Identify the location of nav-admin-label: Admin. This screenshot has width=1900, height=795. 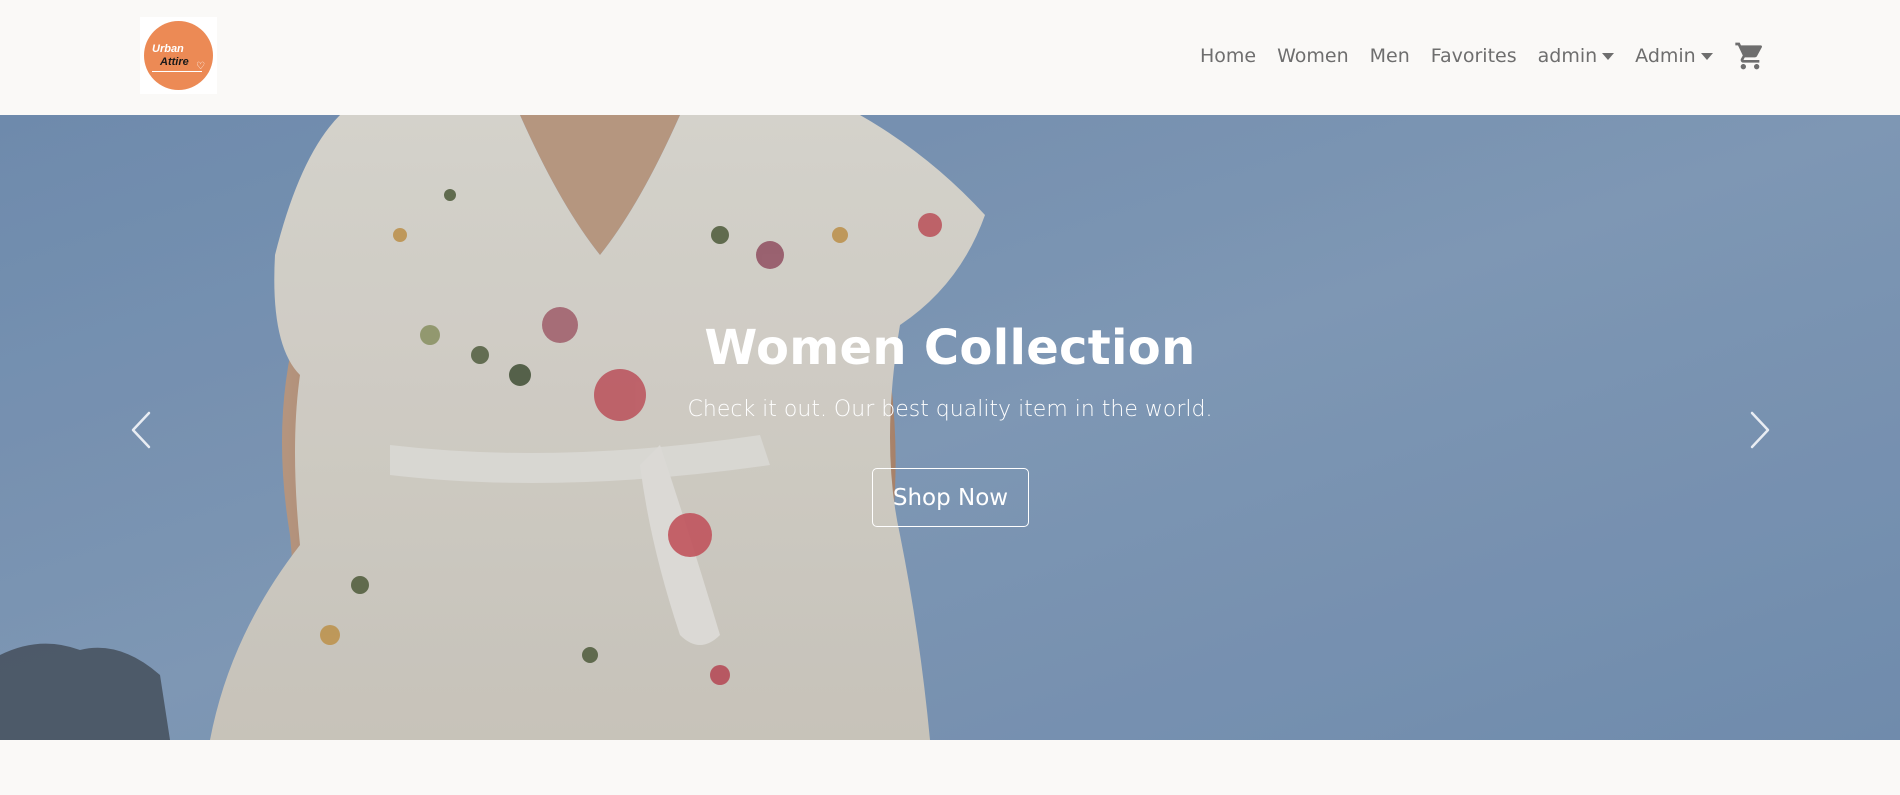
(1665, 56).